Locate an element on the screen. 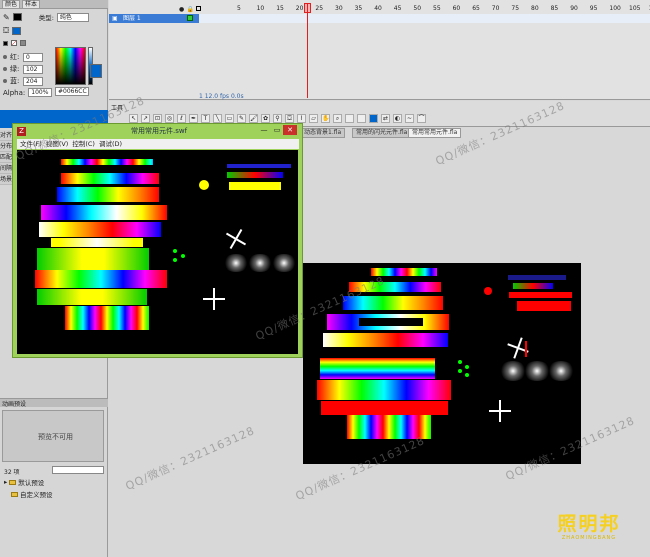  fill-color-chip is located at coordinates (373, 118).